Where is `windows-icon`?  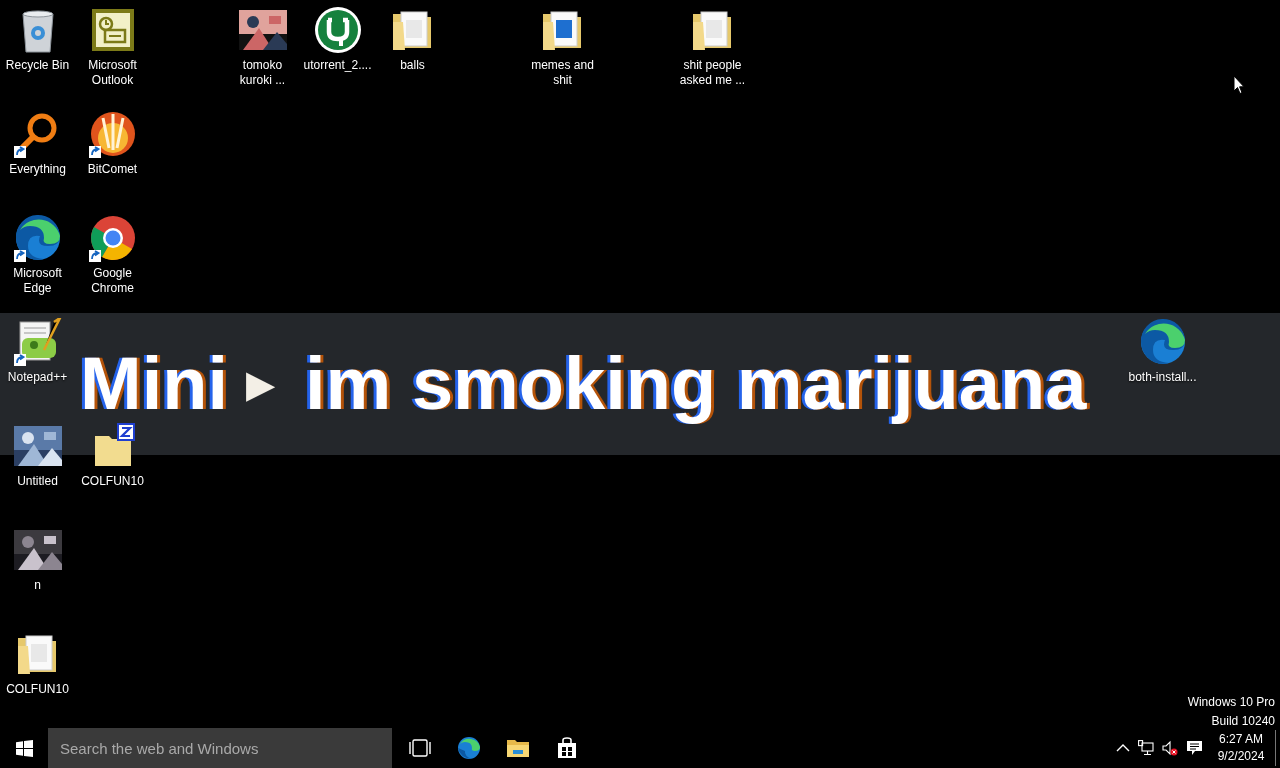
windows-icon is located at coordinates (24, 748).